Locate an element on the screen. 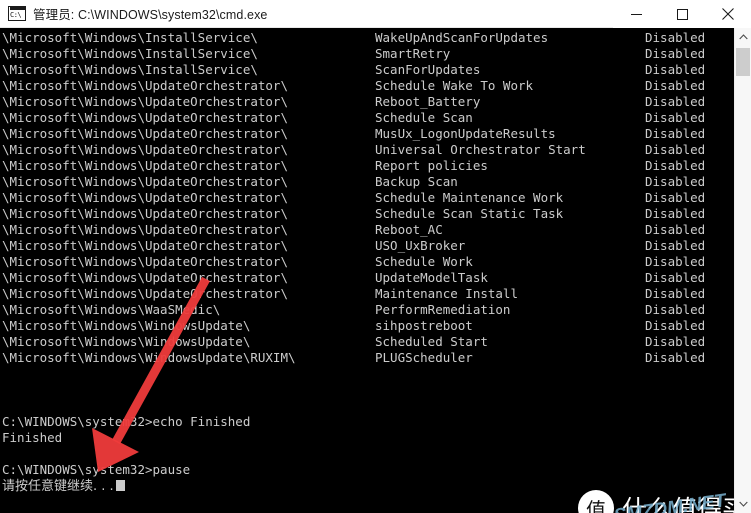 The width and height of the screenshot is (751, 513). scroll-down-button is located at coordinates (743, 504).